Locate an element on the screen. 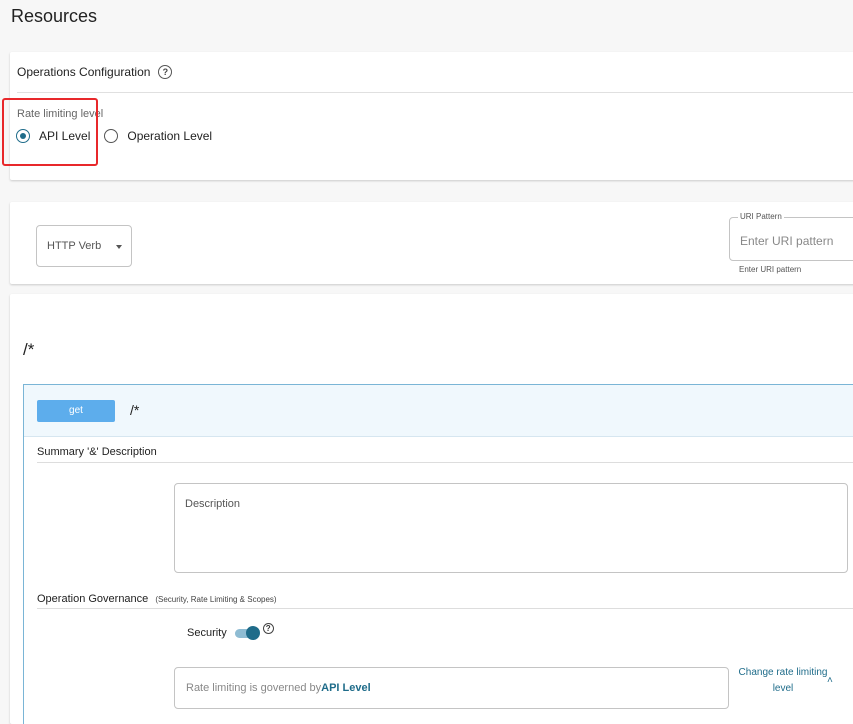  uri-pattern-helper: Enter URI pattern is located at coordinates (770, 269).